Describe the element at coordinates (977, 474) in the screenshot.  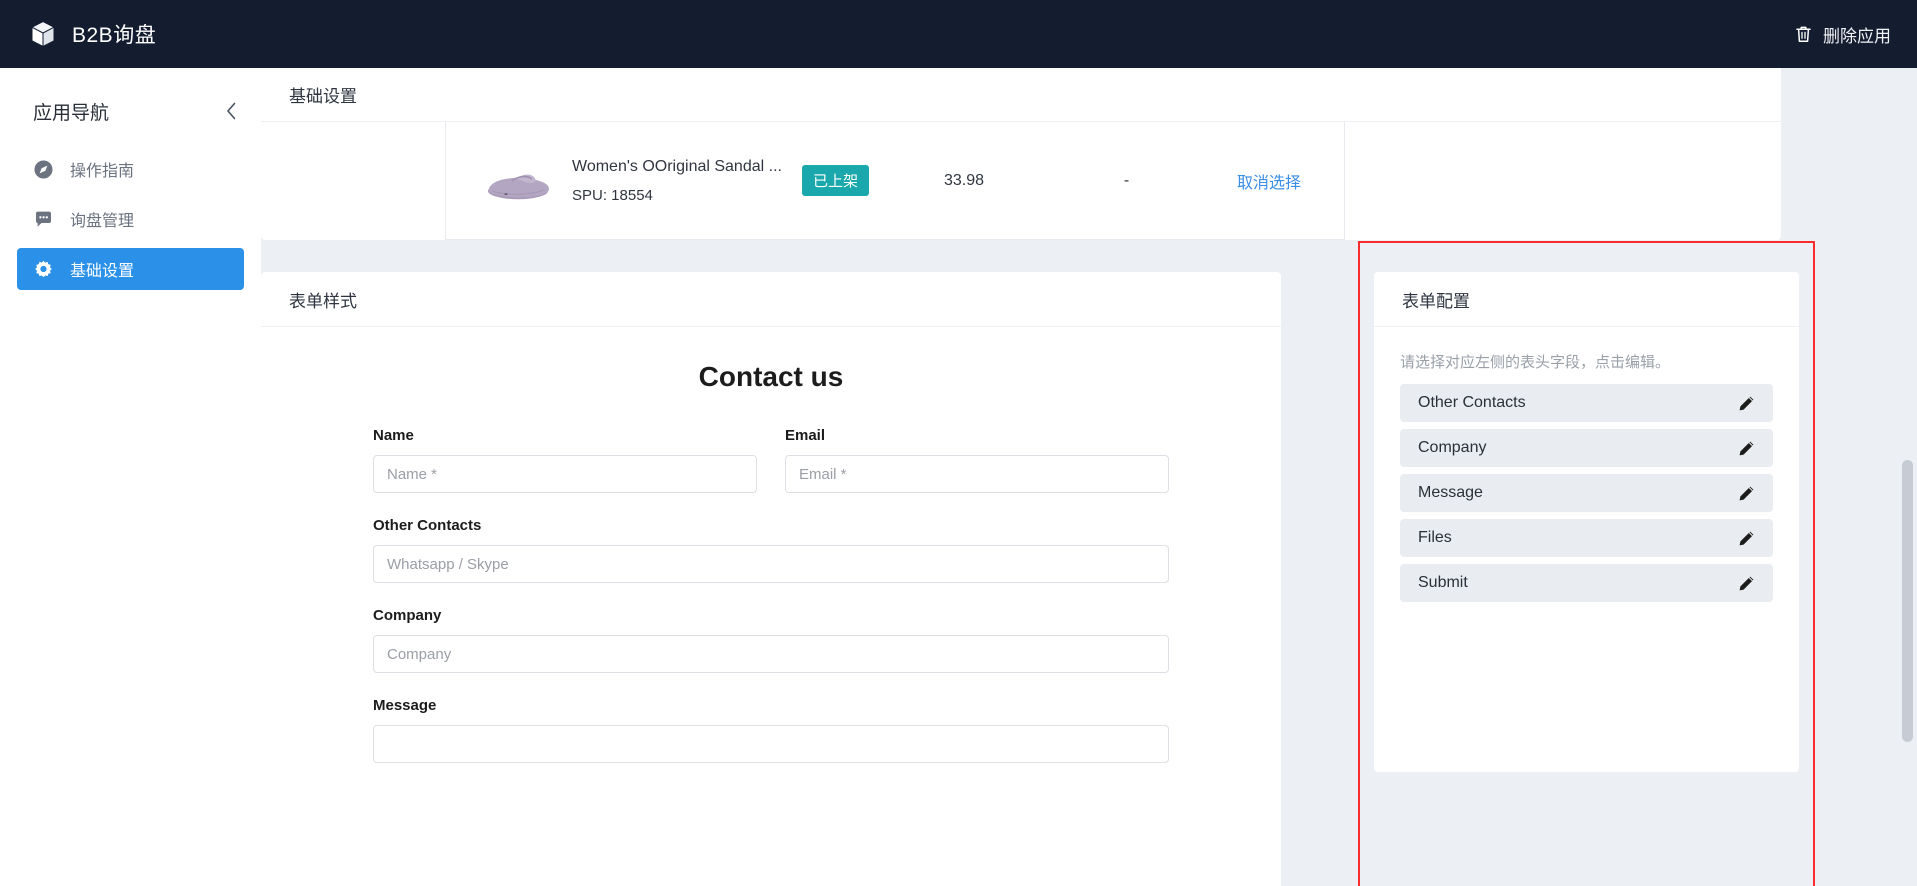
I see `email-input` at that location.